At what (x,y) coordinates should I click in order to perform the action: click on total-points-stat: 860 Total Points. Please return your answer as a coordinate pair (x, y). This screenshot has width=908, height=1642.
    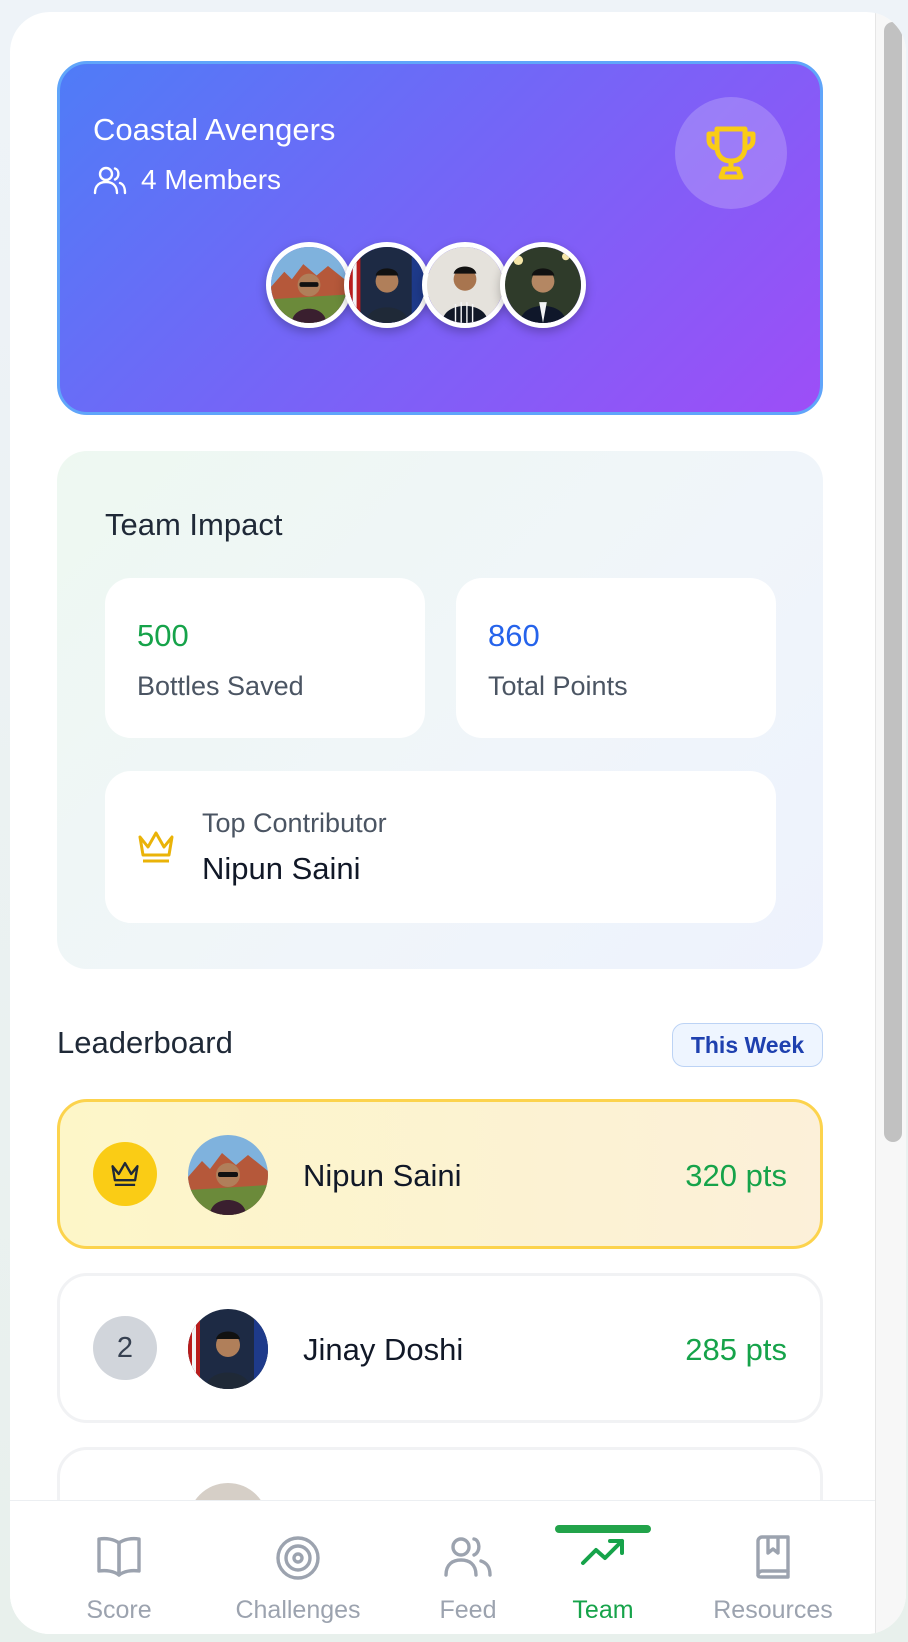
    Looking at the image, I should click on (616, 658).